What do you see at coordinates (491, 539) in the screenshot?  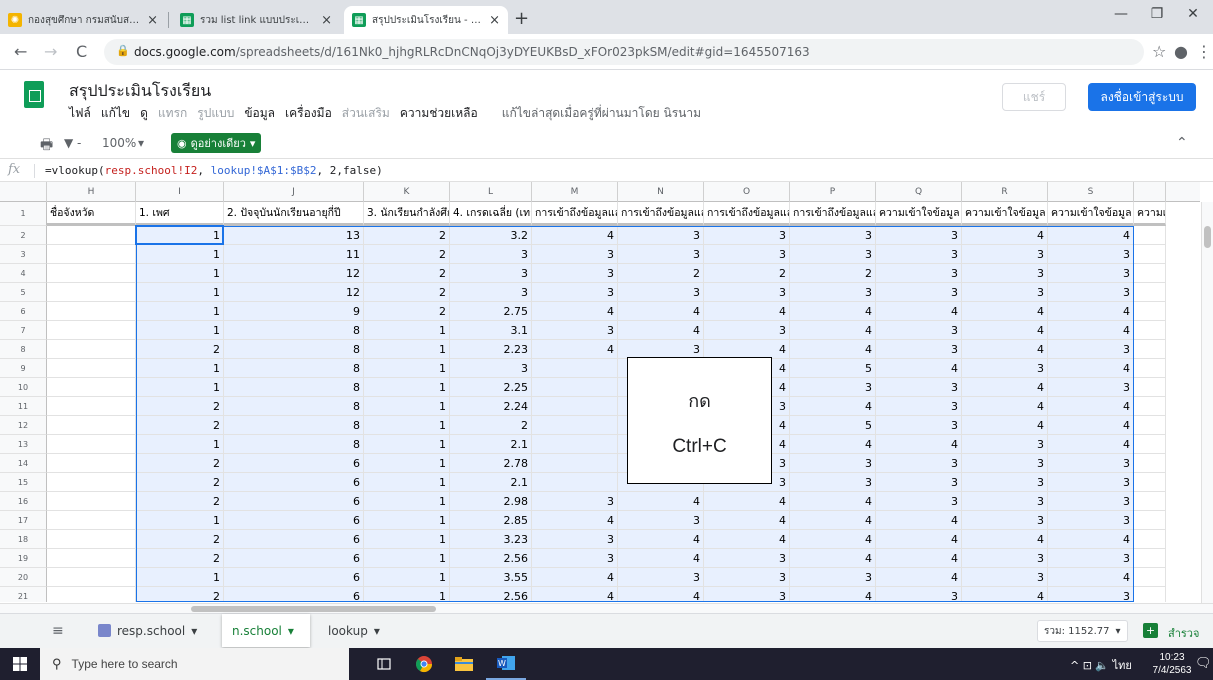 I see `data-cell: 3.23` at bounding box center [491, 539].